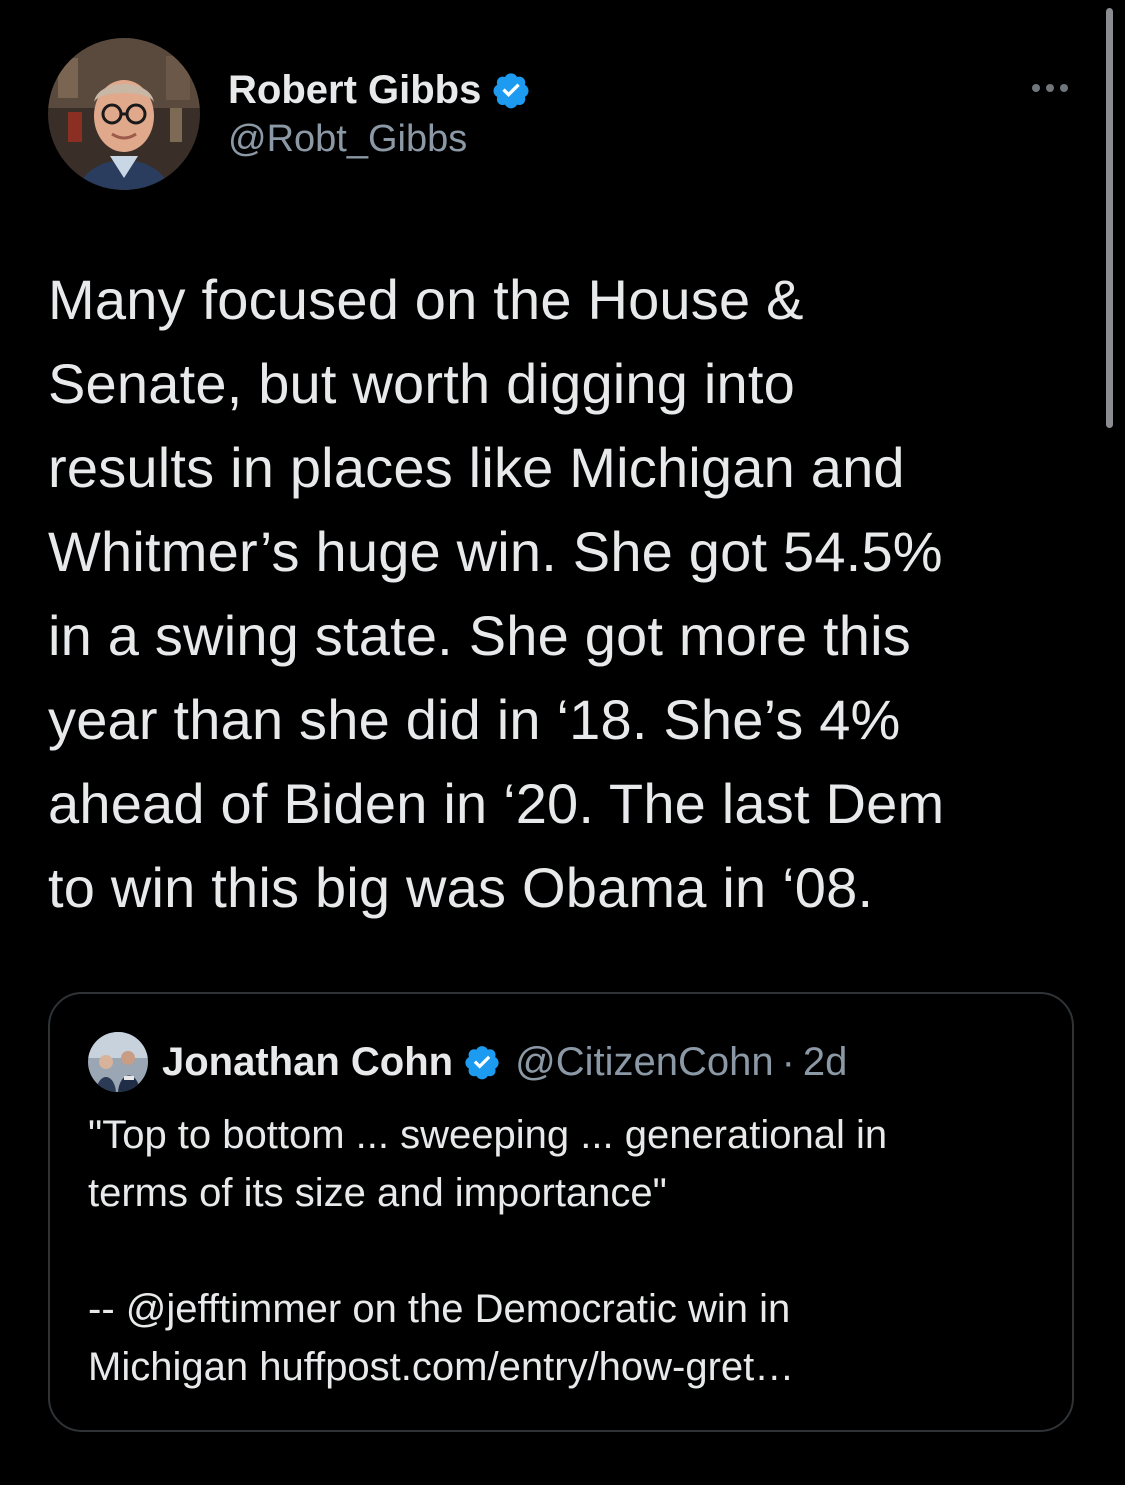 This screenshot has width=1125, height=1485. I want to click on tweet-text-line: Senate, but worth digging into, so click(421, 383).